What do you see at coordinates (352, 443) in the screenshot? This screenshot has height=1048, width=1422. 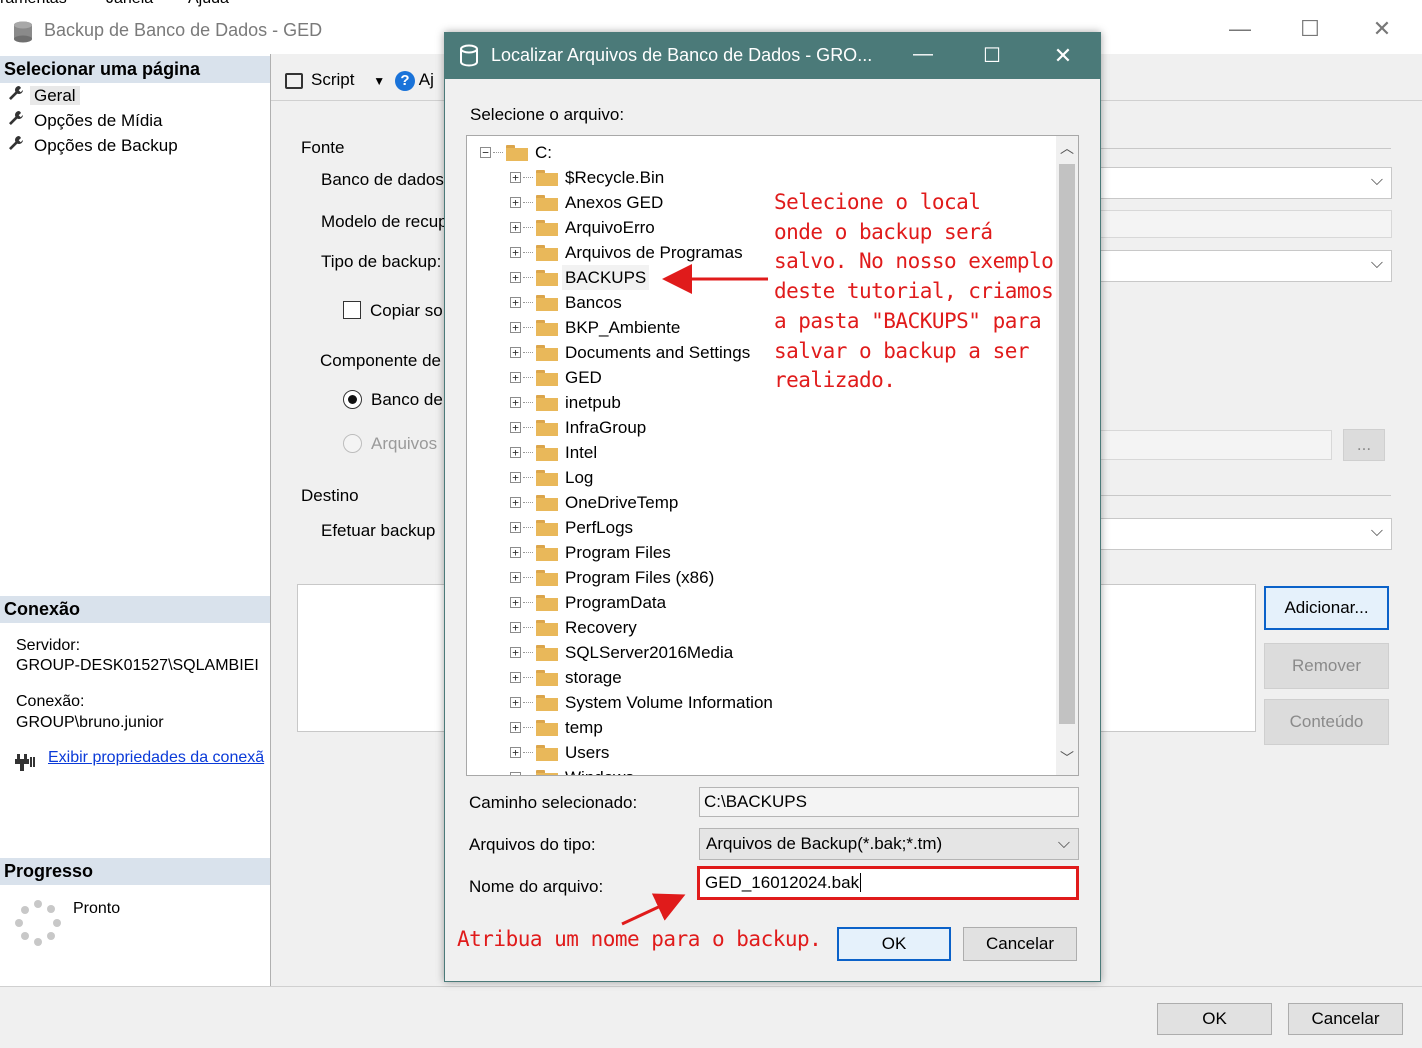 I see `radio-files` at bounding box center [352, 443].